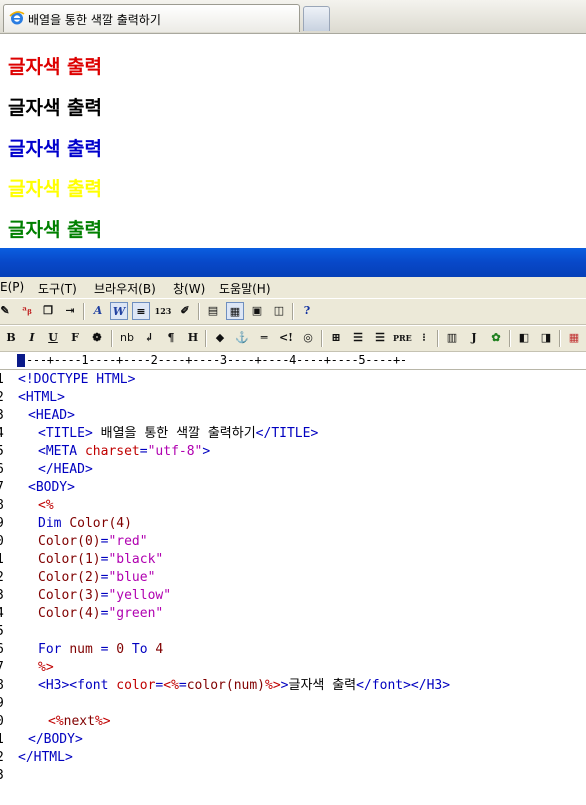 The height and width of the screenshot is (805, 586). Describe the element at coordinates (27, 311) in the screenshot. I see `abc-icon: ᵃᵦ` at that location.